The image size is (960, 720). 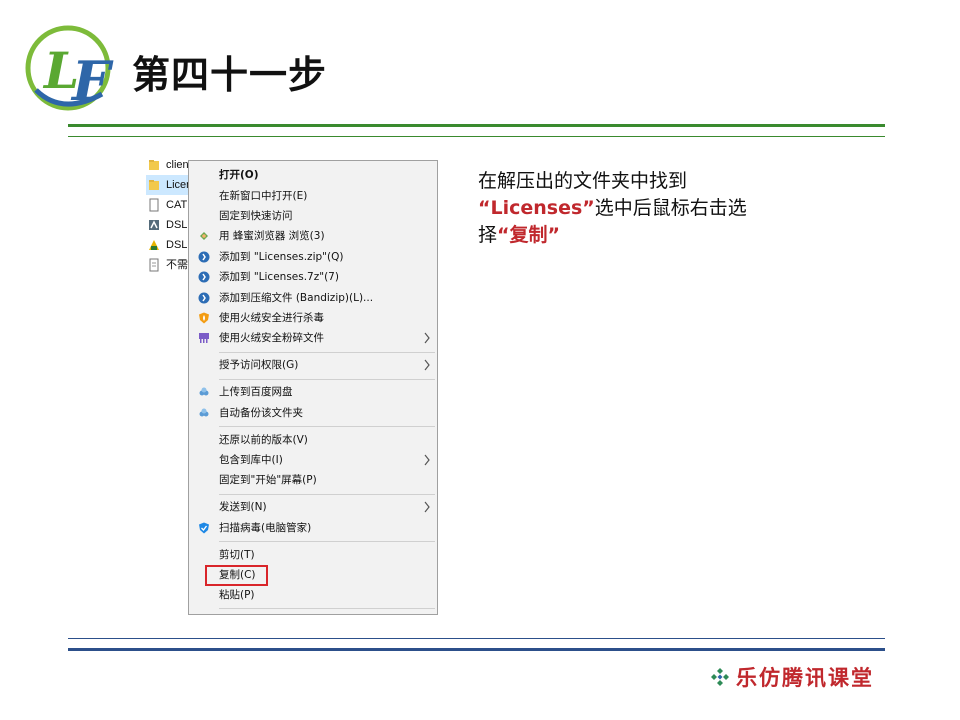 What do you see at coordinates (313, 175) in the screenshot?
I see `menu-item-open: 打开(O)` at bounding box center [313, 175].